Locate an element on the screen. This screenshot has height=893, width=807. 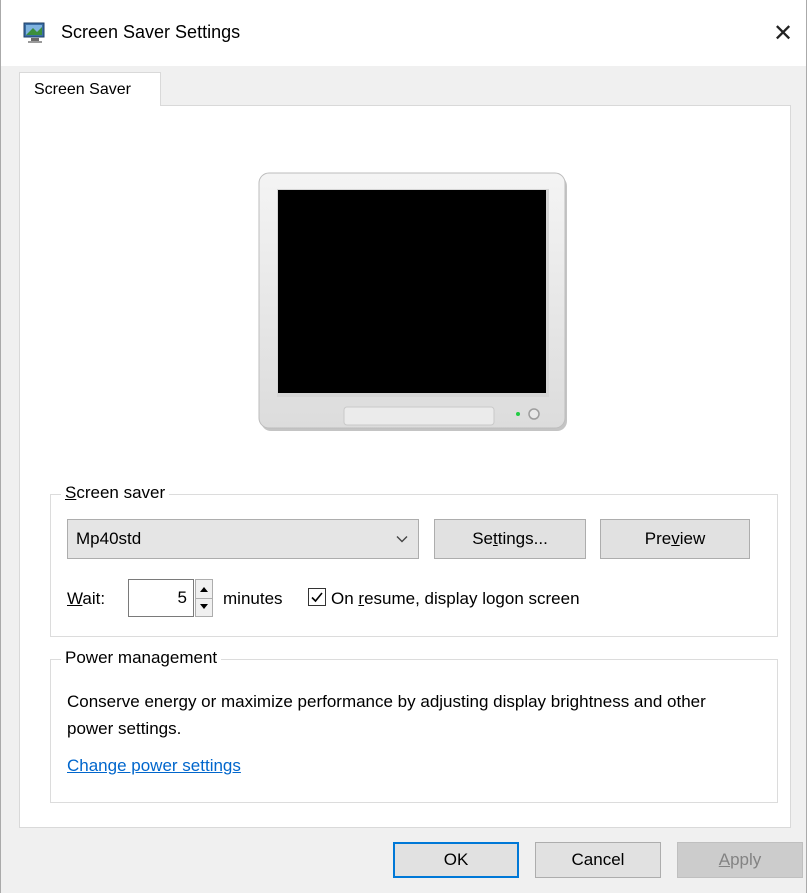
monitor-preview-icon is located at coordinates (412, 301).